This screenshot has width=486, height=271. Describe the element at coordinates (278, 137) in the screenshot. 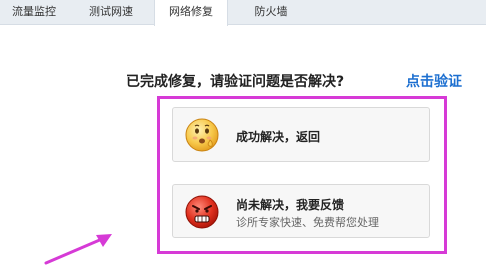

I see `resolved-title: 成功解决，返回` at that location.